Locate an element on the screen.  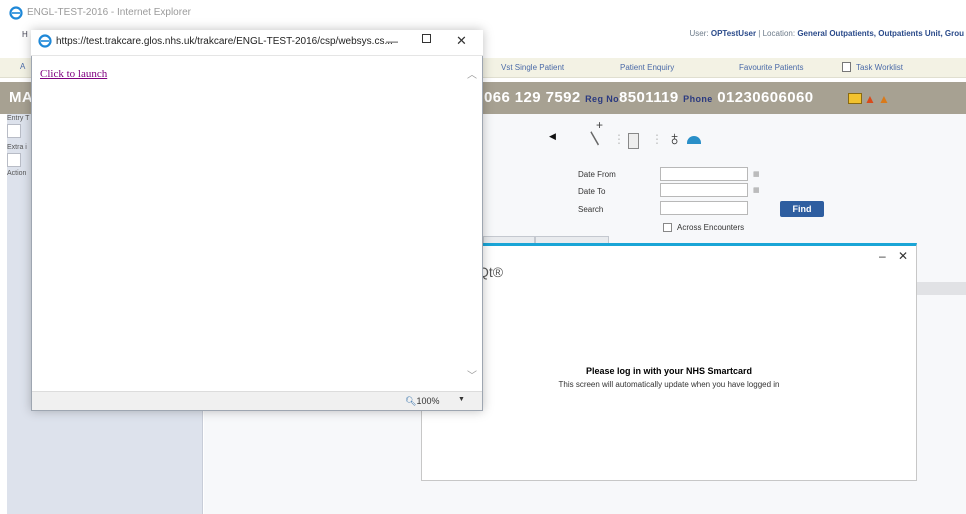
calendar-icon: ▦ is located at coordinates (756, 174).